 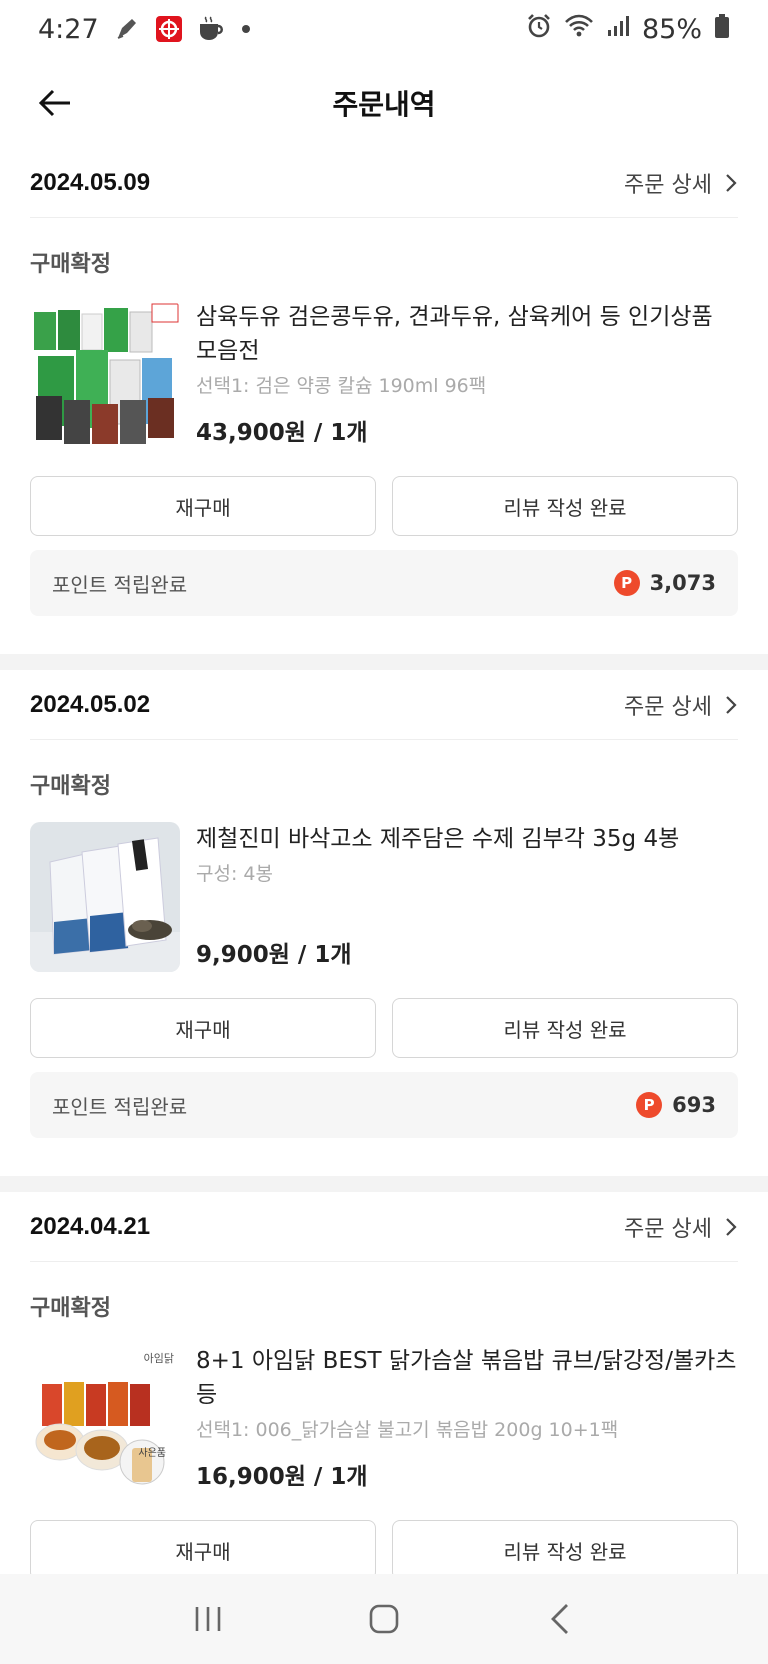 I want to click on header: 주문내역, so click(x=384, y=103).